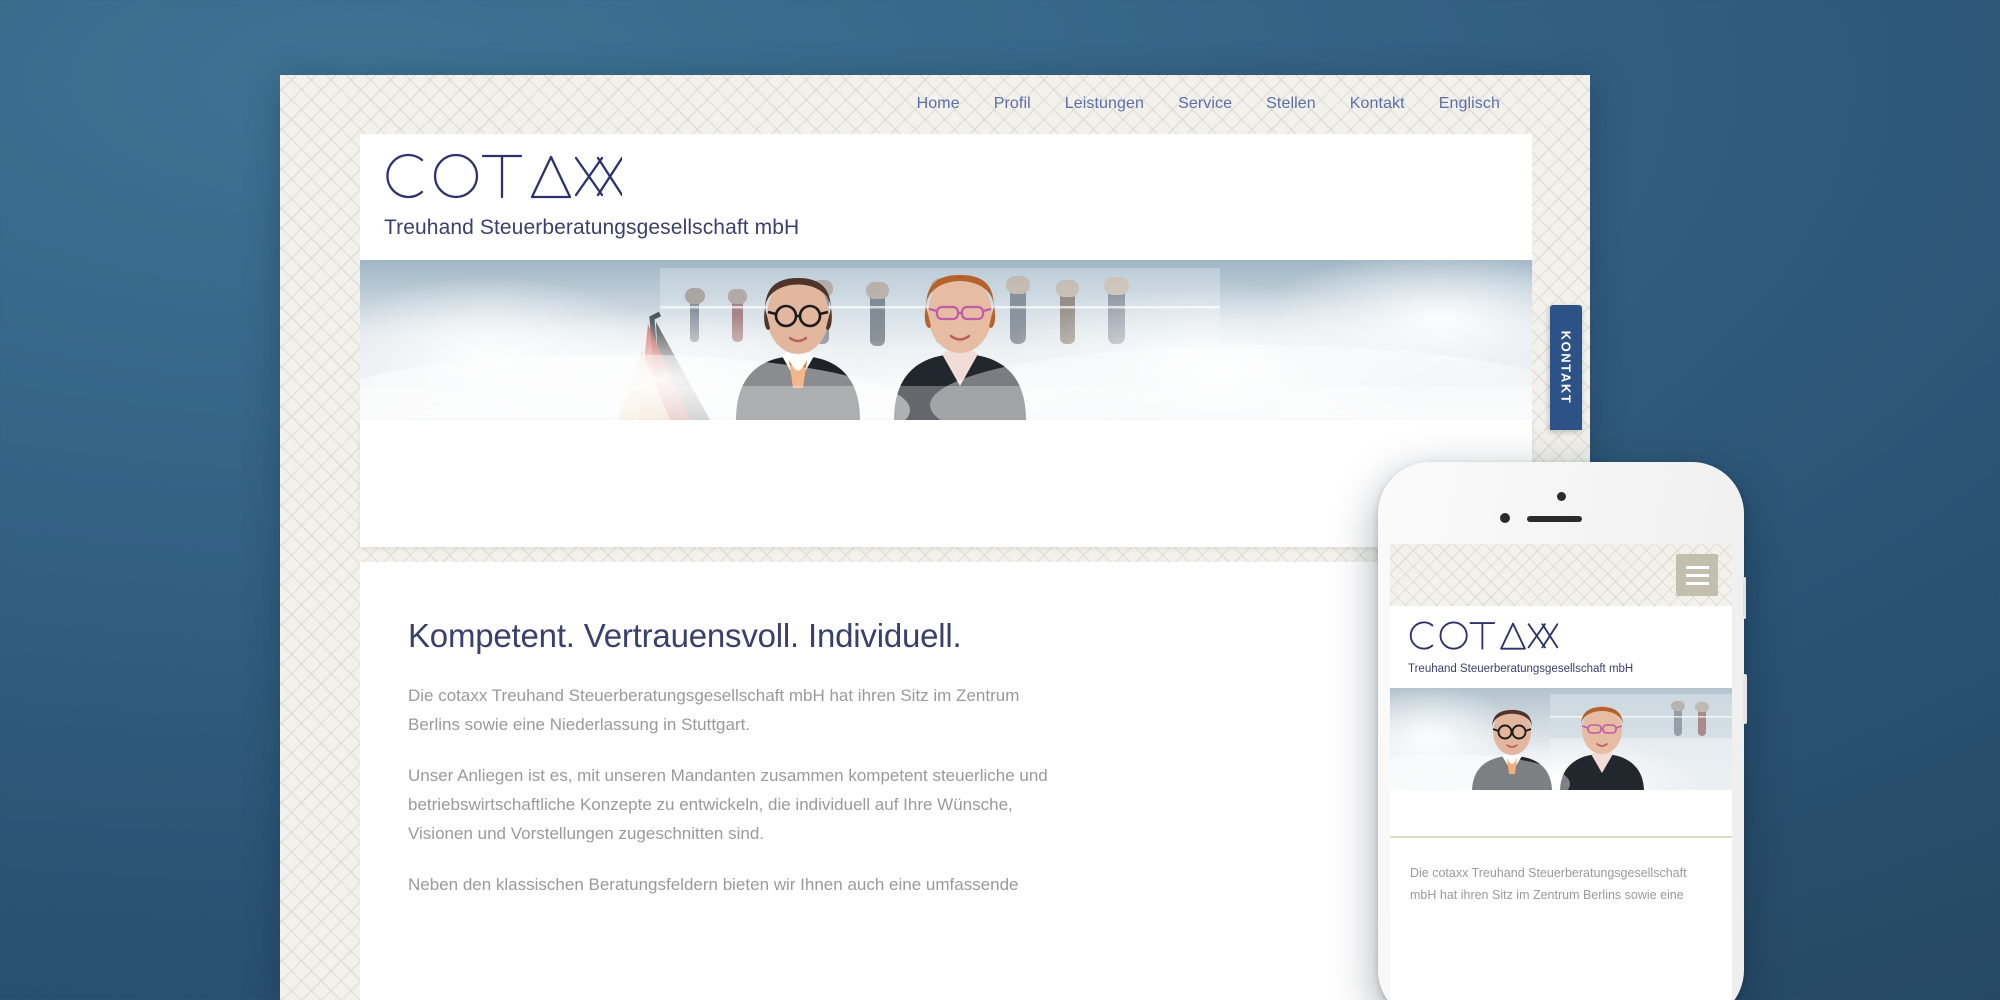 Image resolution: width=2000 pixels, height=1000 pixels. I want to click on nav-item-leistungen: Leistungen, so click(1104, 104).